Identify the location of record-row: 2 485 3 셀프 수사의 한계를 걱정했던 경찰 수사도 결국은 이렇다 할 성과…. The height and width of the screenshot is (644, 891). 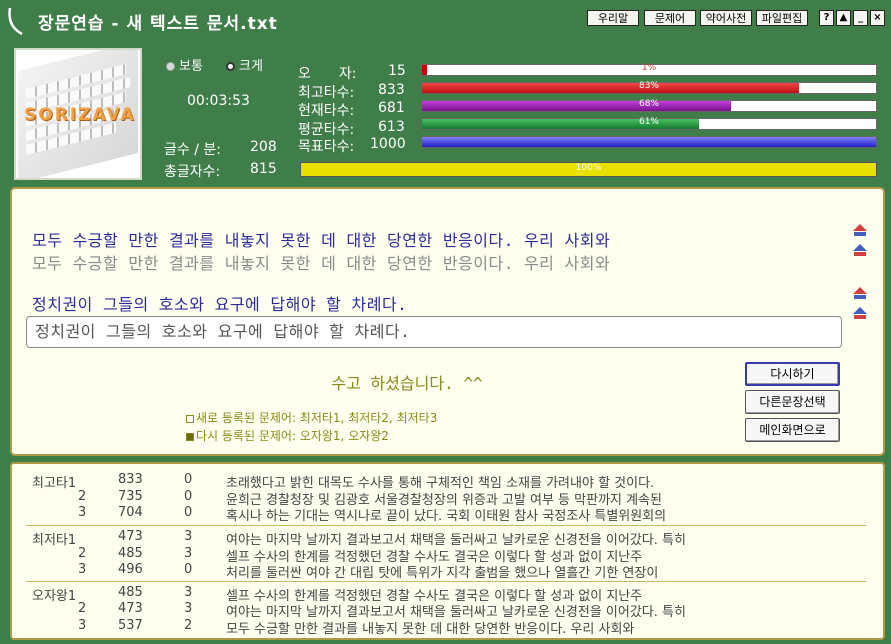
(447, 555).